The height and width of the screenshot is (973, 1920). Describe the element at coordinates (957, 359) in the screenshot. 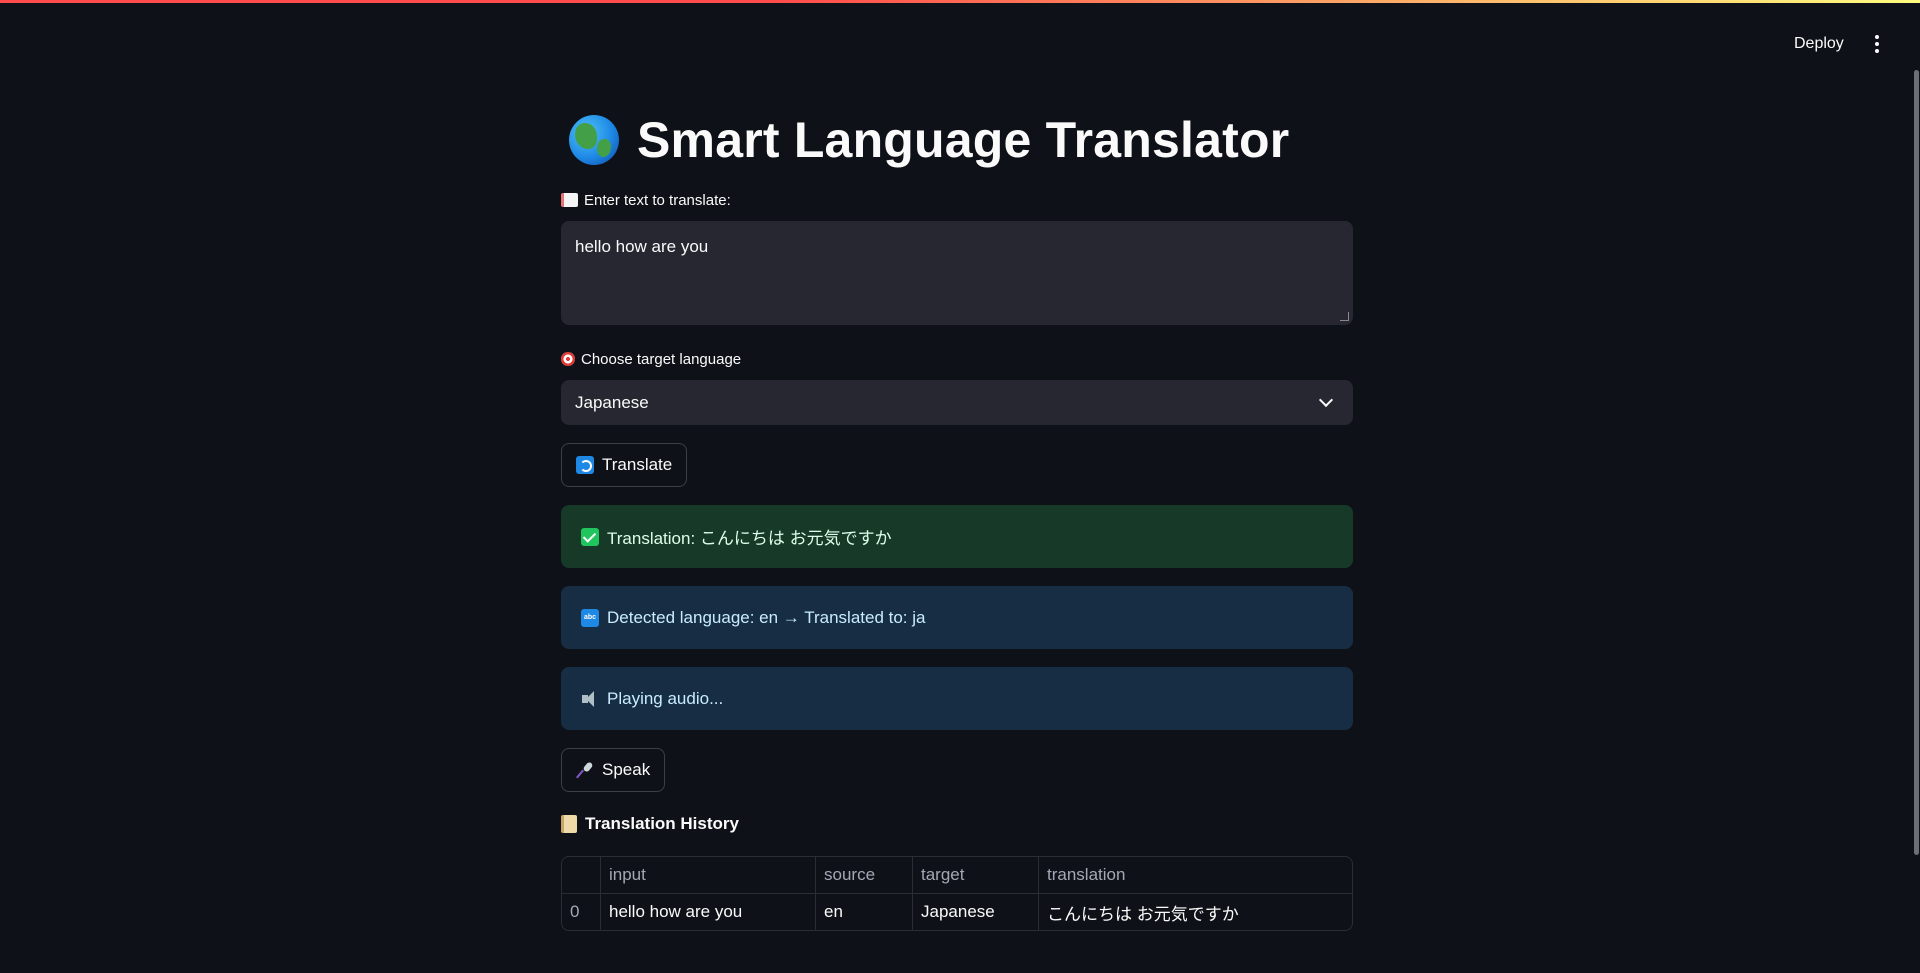

I see `language-label: Choose target language` at that location.